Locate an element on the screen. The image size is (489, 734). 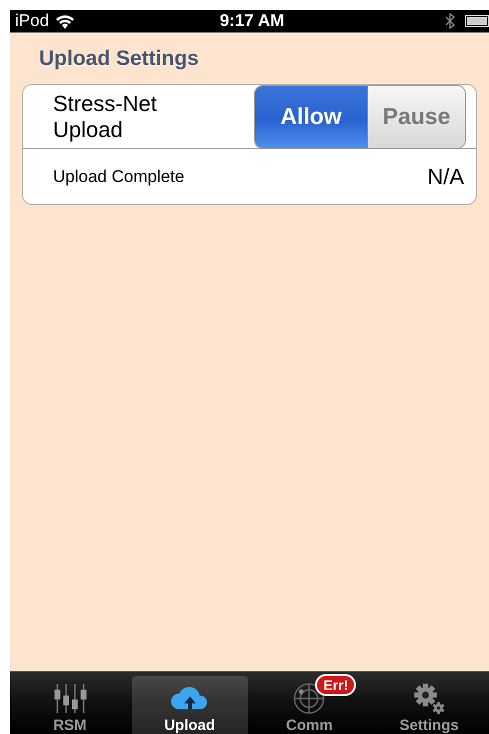
tab-item: RSM is located at coordinates (70, 705).